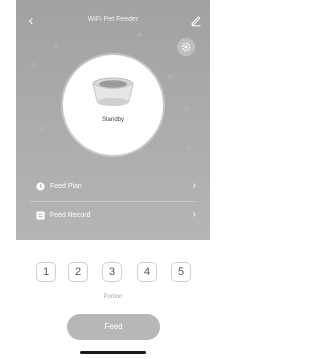  Describe the element at coordinates (66, 186) in the screenshot. I see `feed-plan-label: Feed Plan` at that location.